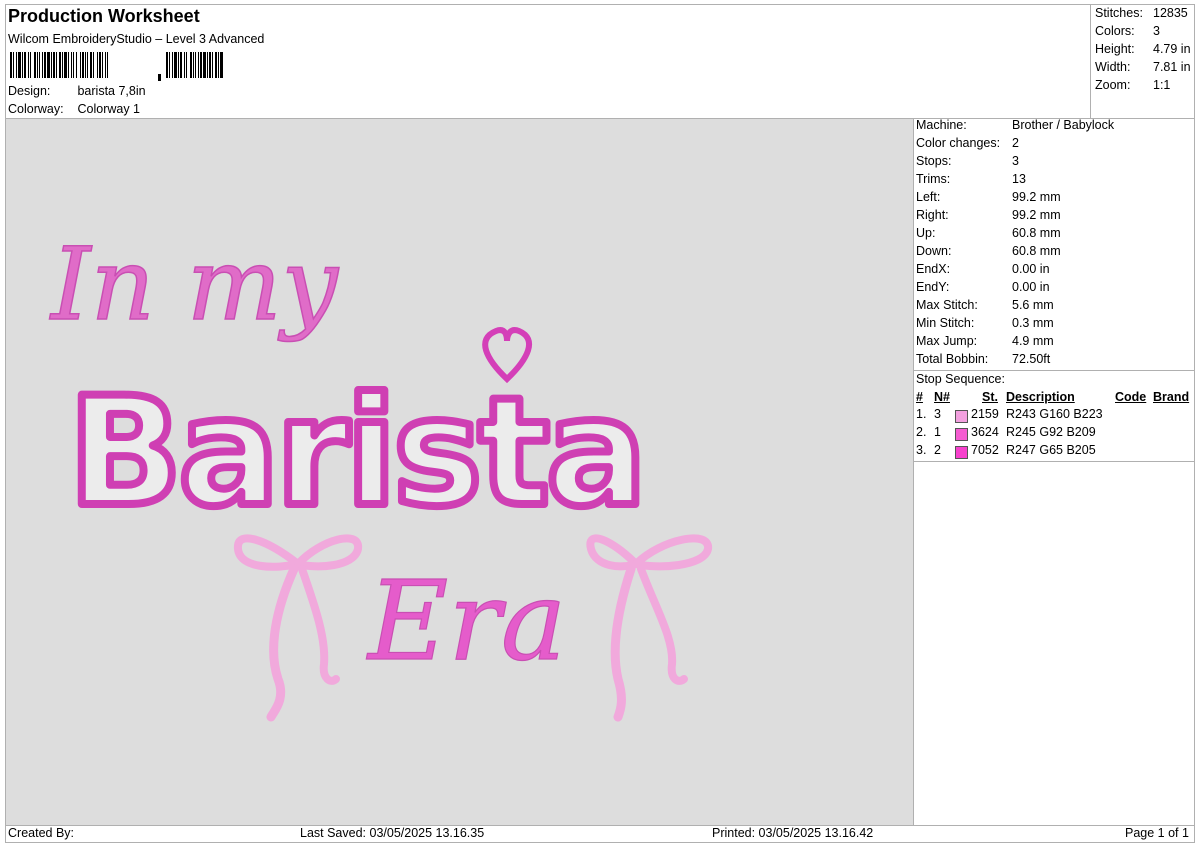 This screenshot has height=848, width=1200. I want to click on stop-needle: 3, so click(937, 414).